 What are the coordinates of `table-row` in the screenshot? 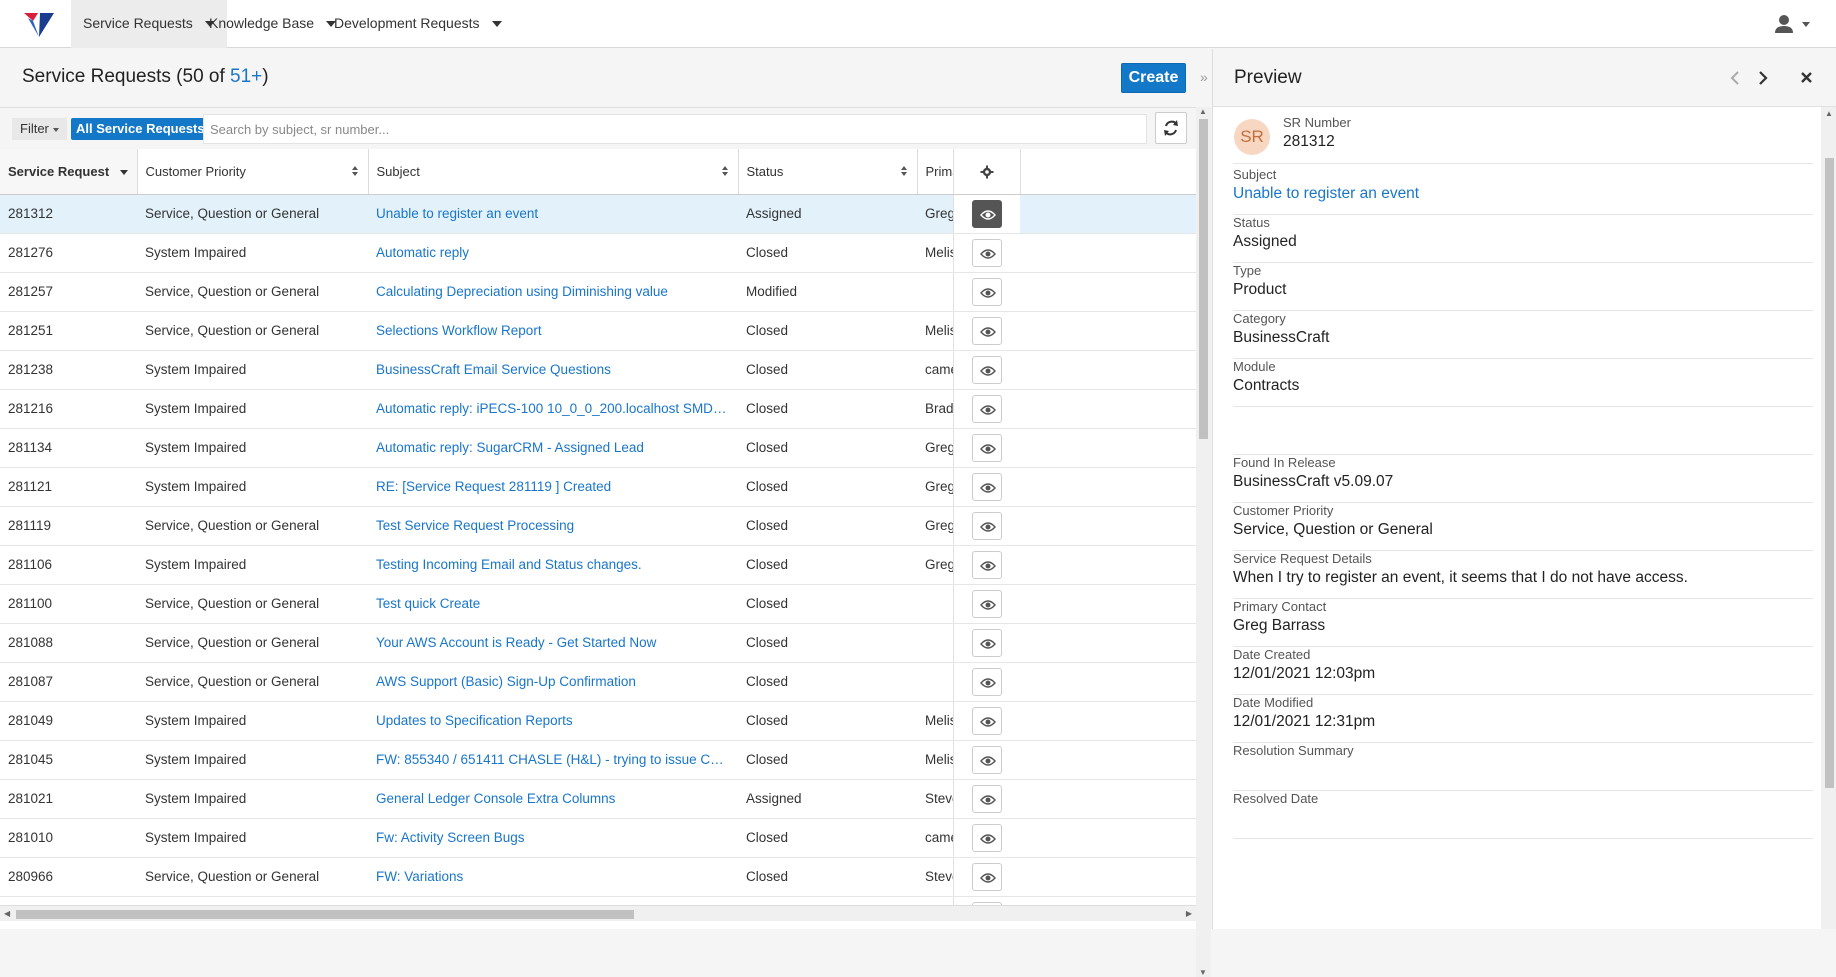 It's located at (598, 900).